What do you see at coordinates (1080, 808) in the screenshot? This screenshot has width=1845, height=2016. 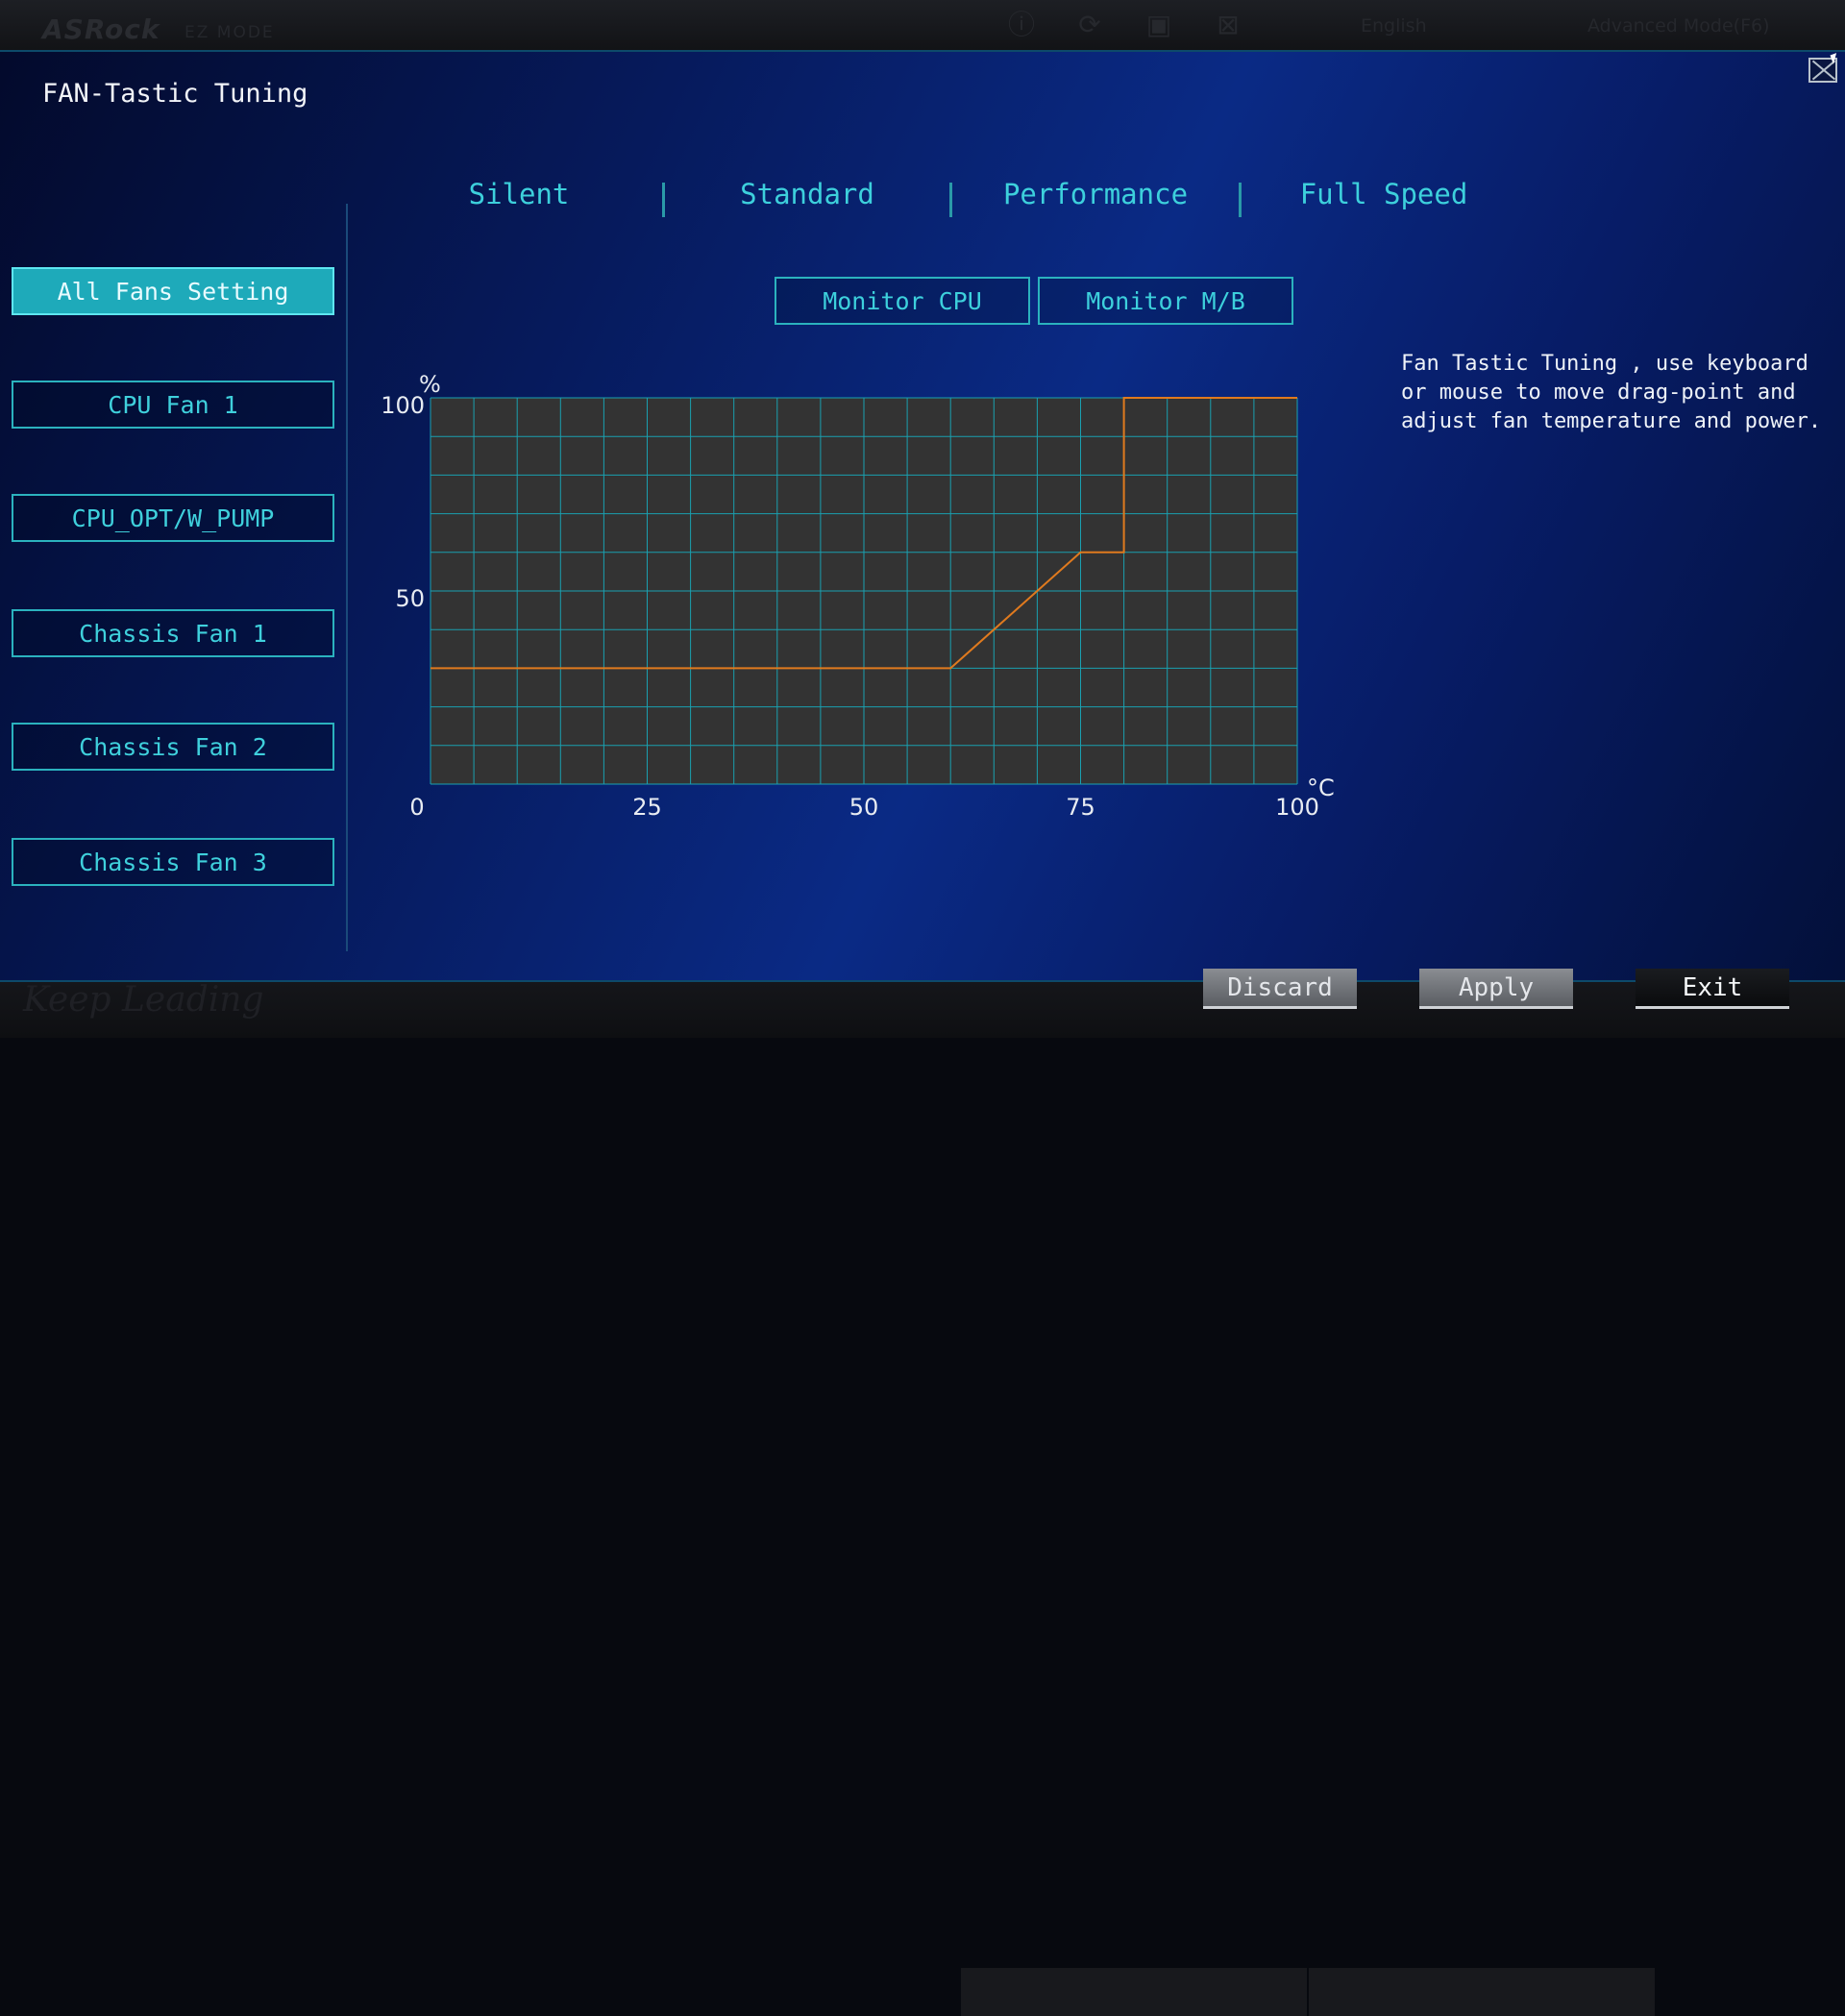 I see `x-tick-label: 75` at bounding box center [1080, 808].